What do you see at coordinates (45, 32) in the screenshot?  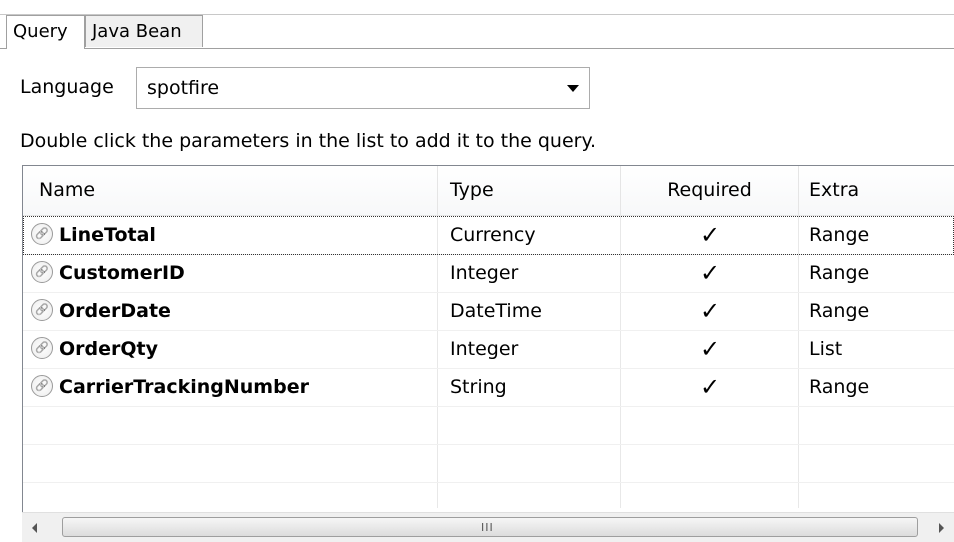 I see `tab-query: Query` at bounding box center [45, 32].